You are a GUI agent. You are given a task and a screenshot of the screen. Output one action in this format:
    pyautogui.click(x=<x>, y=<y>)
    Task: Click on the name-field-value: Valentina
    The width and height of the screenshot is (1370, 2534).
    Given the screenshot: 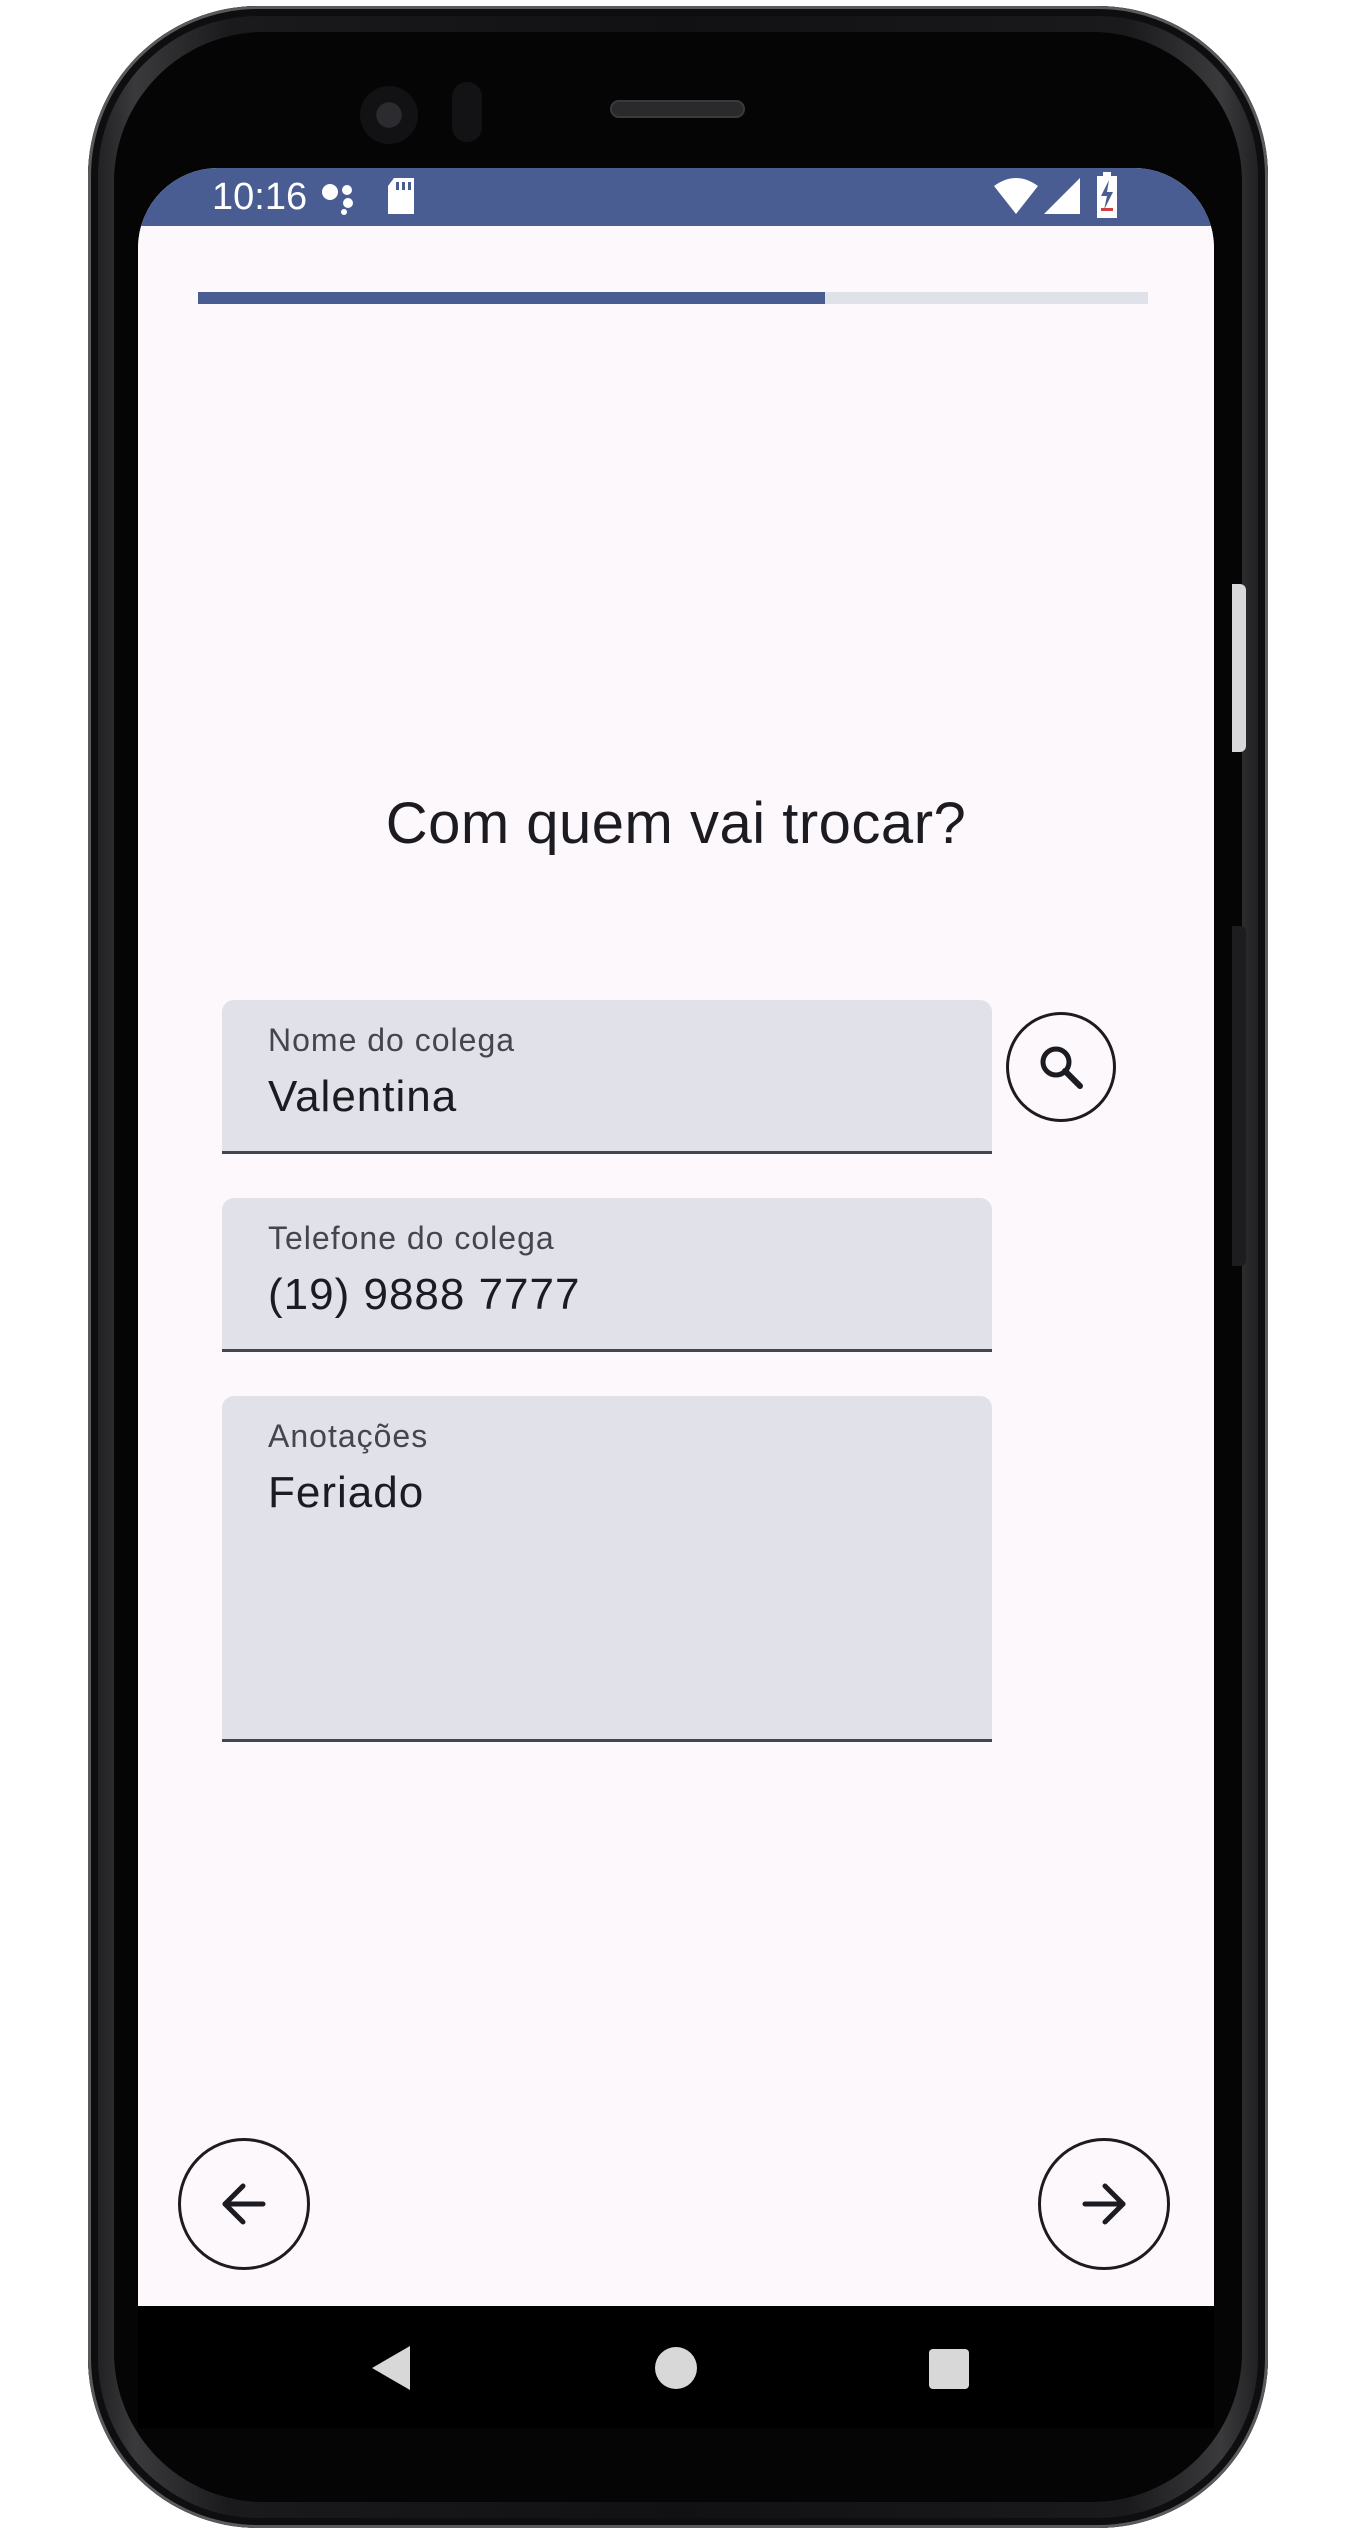 What is the action you would take?
    pyautogui.click(x=362, y=1097)
    